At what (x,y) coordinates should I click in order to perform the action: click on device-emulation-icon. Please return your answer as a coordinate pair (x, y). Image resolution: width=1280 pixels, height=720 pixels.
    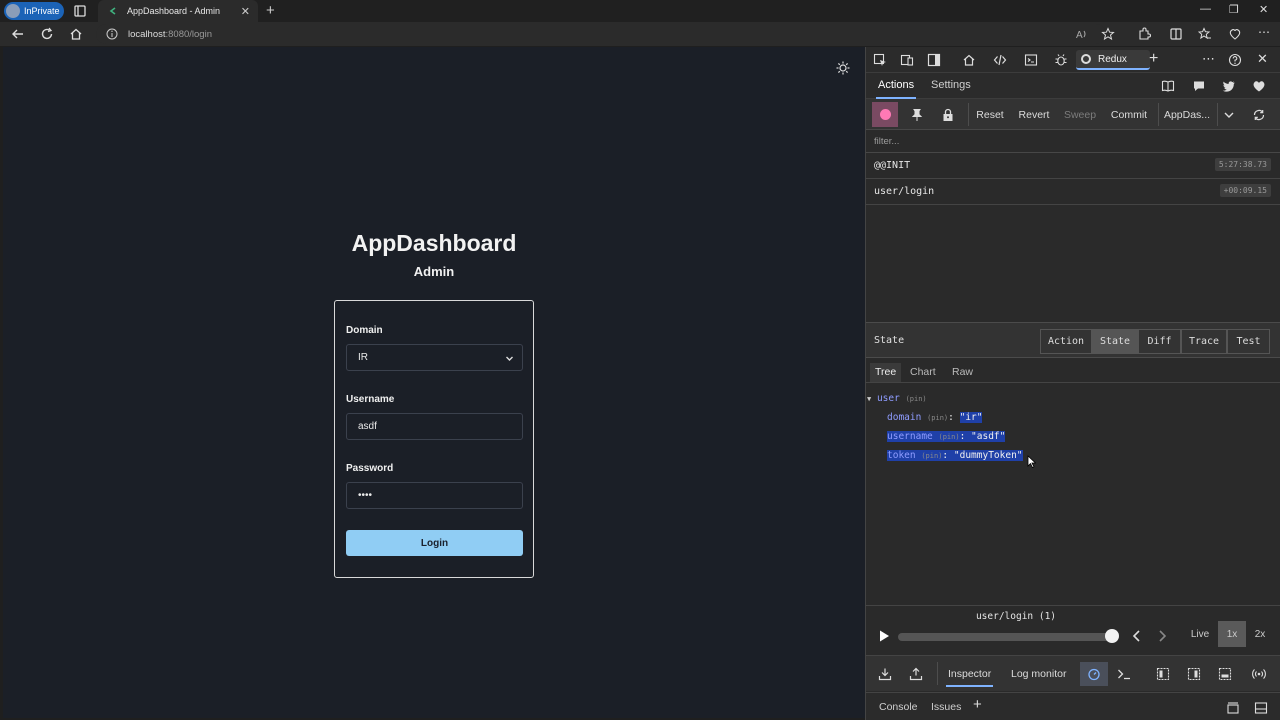
    Looking at the image, I should click on (907, 60).